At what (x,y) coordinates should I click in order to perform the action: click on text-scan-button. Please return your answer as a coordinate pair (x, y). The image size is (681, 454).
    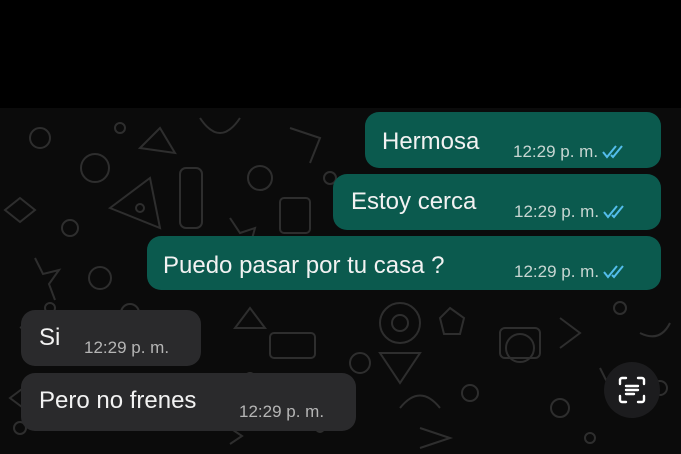
    Looking at the image, I should click on (632, 390).